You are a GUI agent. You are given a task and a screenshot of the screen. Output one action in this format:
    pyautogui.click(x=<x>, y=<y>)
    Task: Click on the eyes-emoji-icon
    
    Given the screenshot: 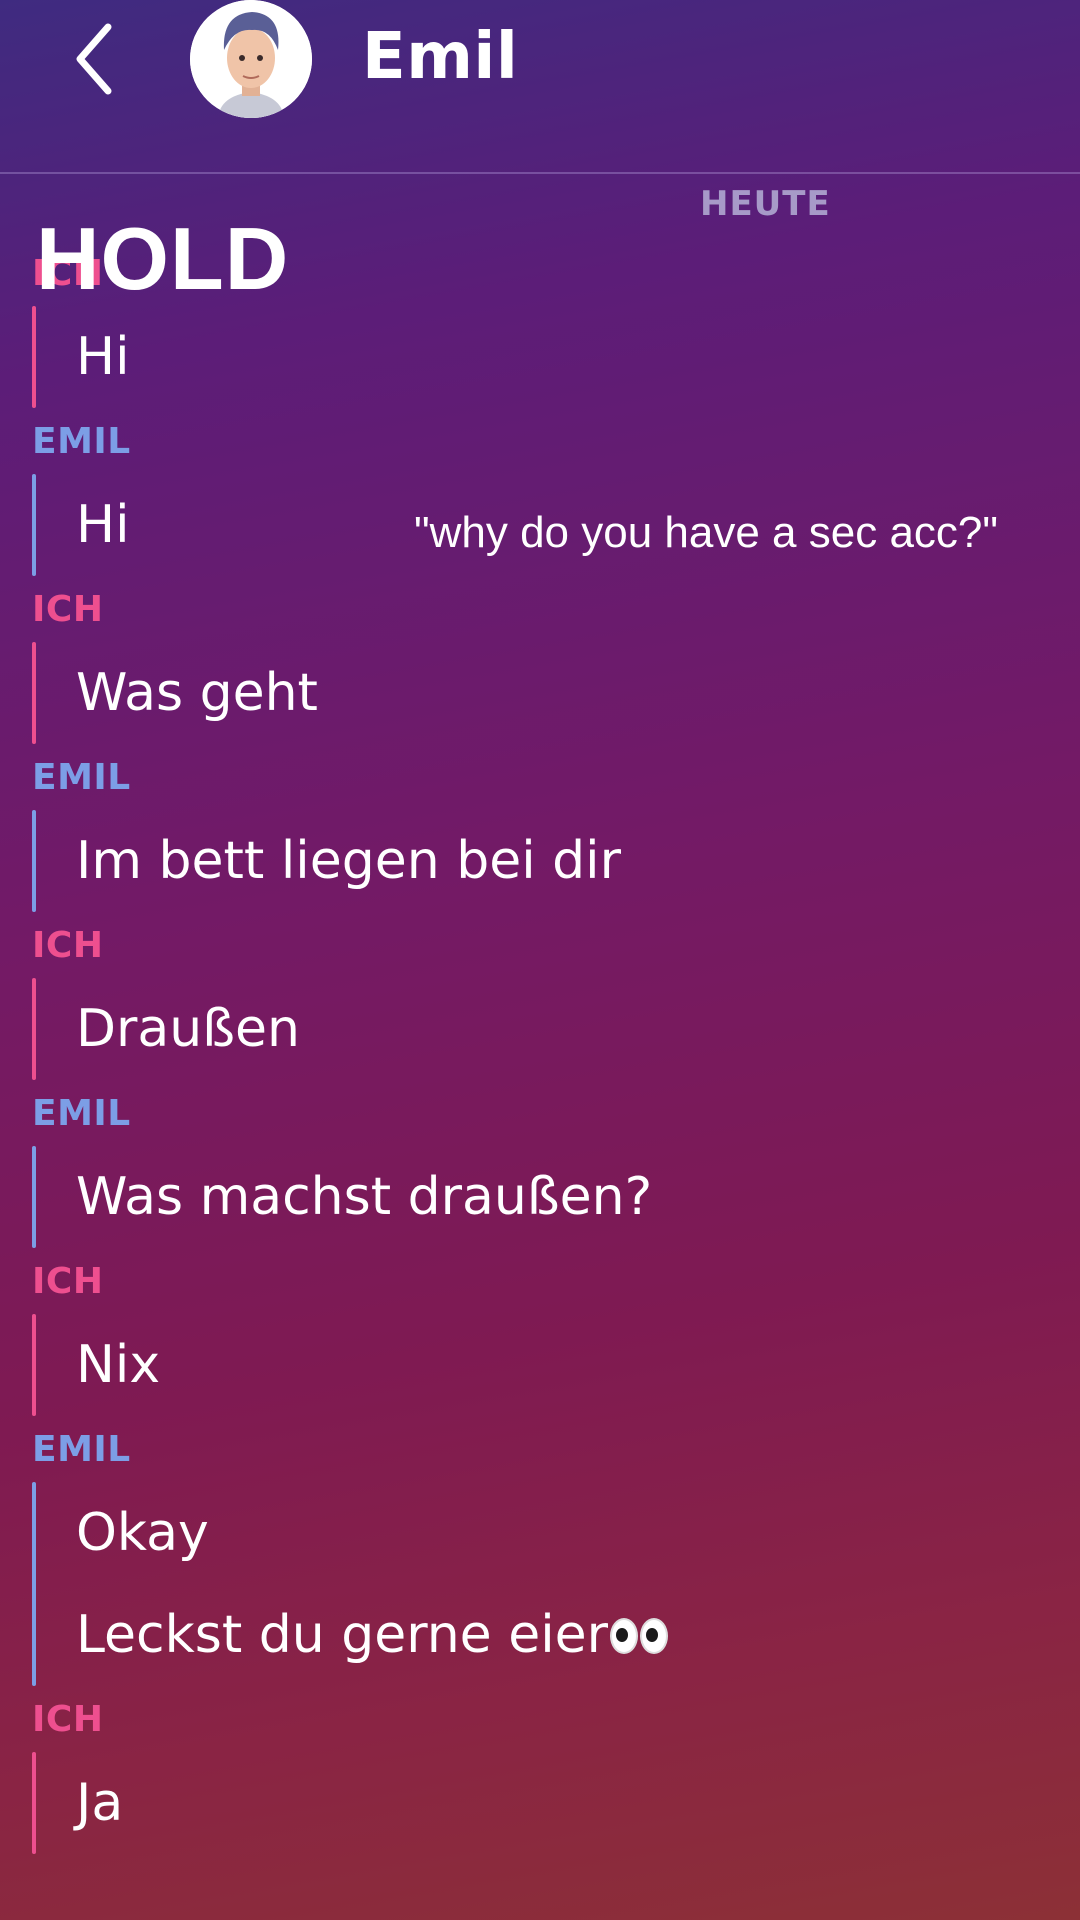 What is the action you would take?
    pyautogui.click(x=638, y=1635)
    